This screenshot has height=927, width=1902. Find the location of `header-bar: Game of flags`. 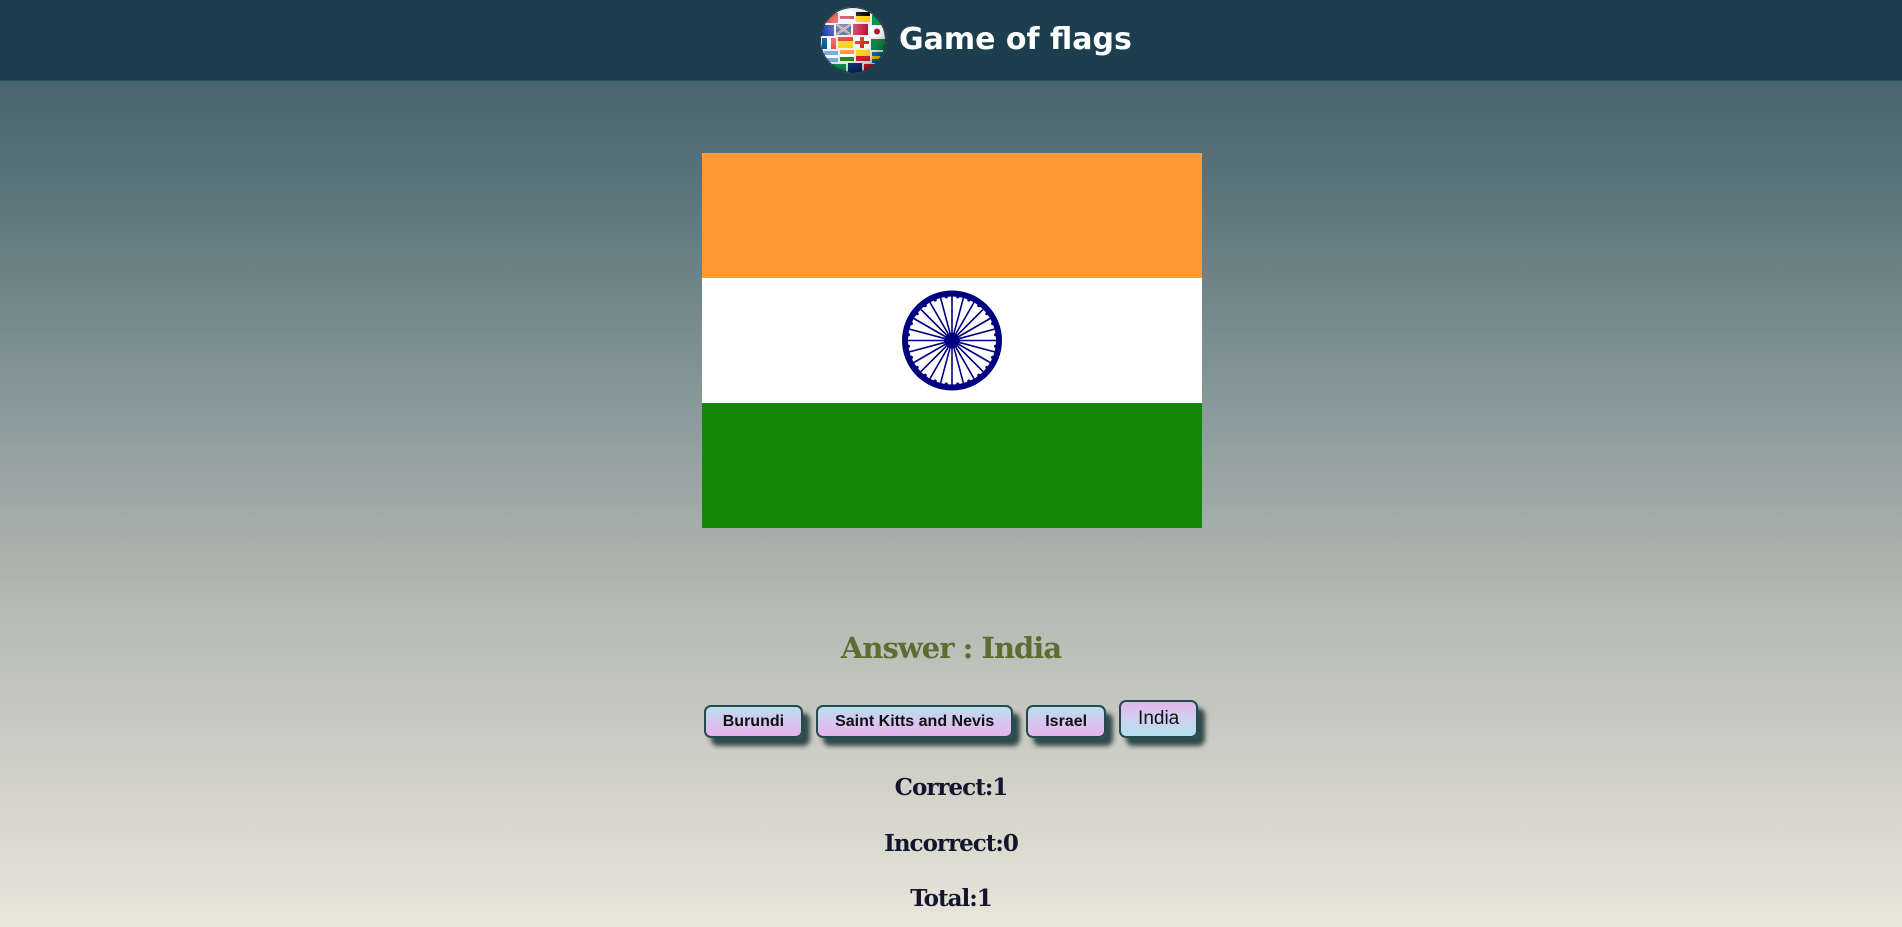

header-bar: Game of flags is located at coordinates (951, 40).